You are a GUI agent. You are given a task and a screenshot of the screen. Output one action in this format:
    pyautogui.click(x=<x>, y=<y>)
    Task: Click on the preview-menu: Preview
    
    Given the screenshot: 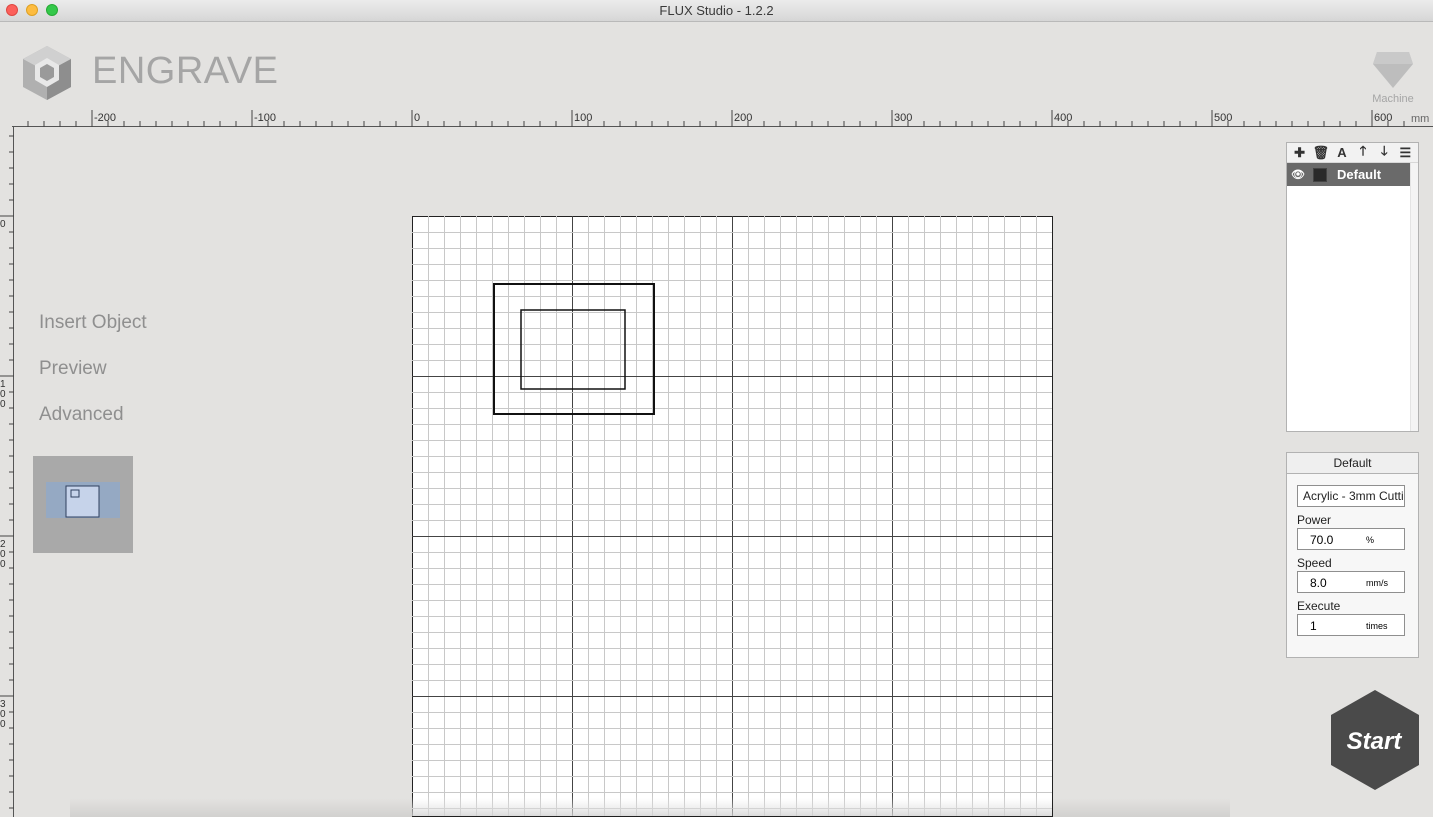 What is the action you would take?
    pyautogui.click(x=93, y=381)
    